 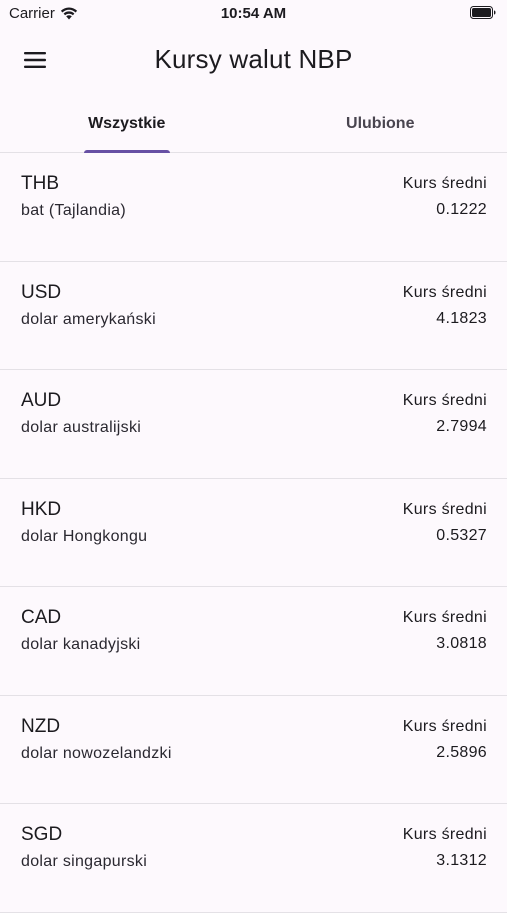 I want to click on currency-row-usd: USD dolar amerykański Kurs średni 4.1823, so click(x=253, y=316).